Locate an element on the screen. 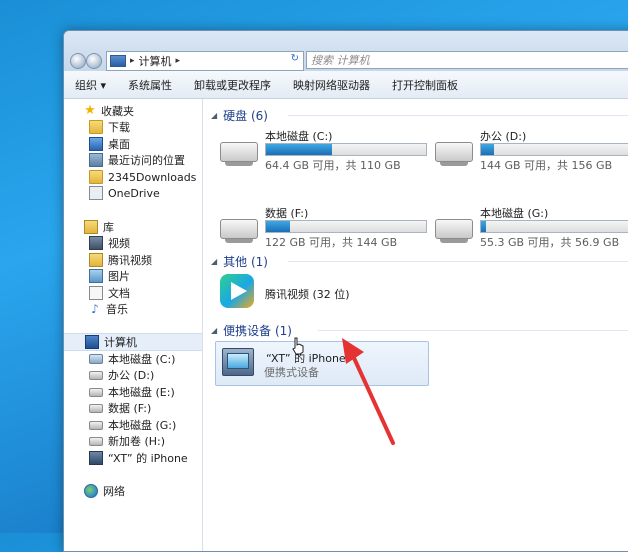 The height and width of the screenshot is (552, 628). uninstall-program-button: 卸载或更改程序 is located at coordinates (232, 85).